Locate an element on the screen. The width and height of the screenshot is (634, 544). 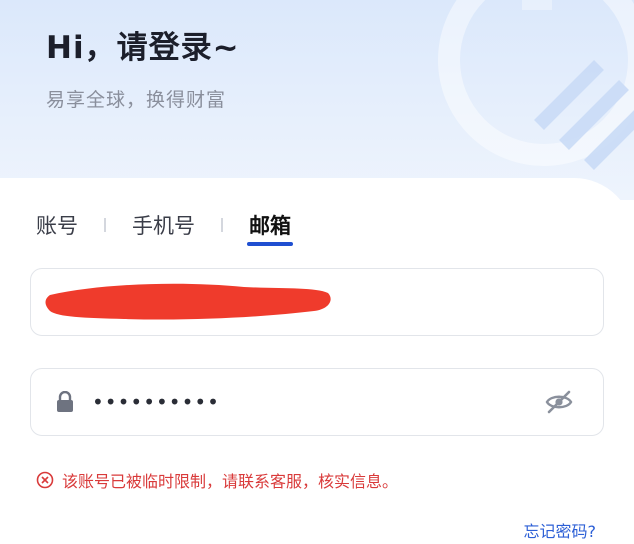
login-tabs: 账号 手机号 邮箱 is located at coordinates (164, 228).